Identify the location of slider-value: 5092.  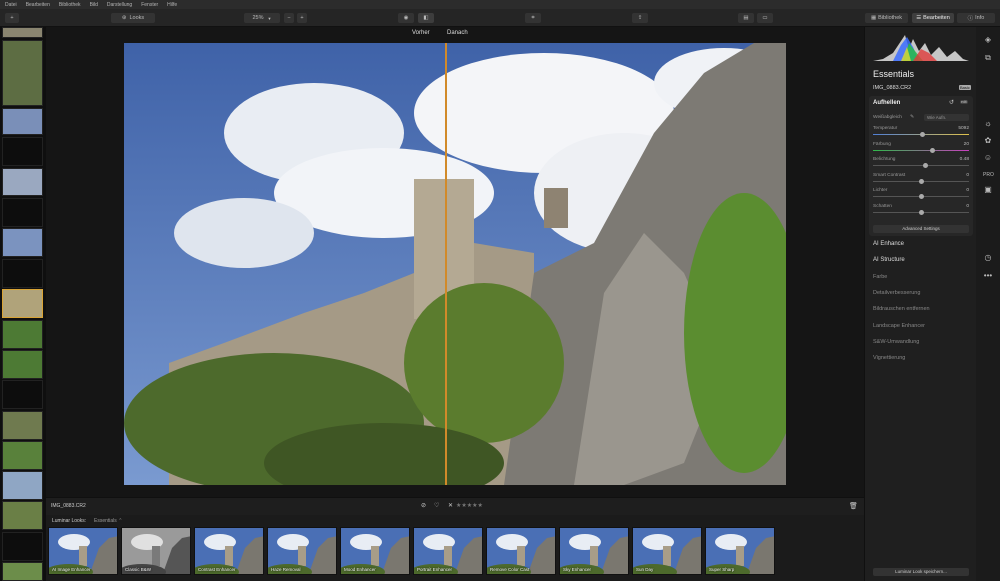
(963, 128).